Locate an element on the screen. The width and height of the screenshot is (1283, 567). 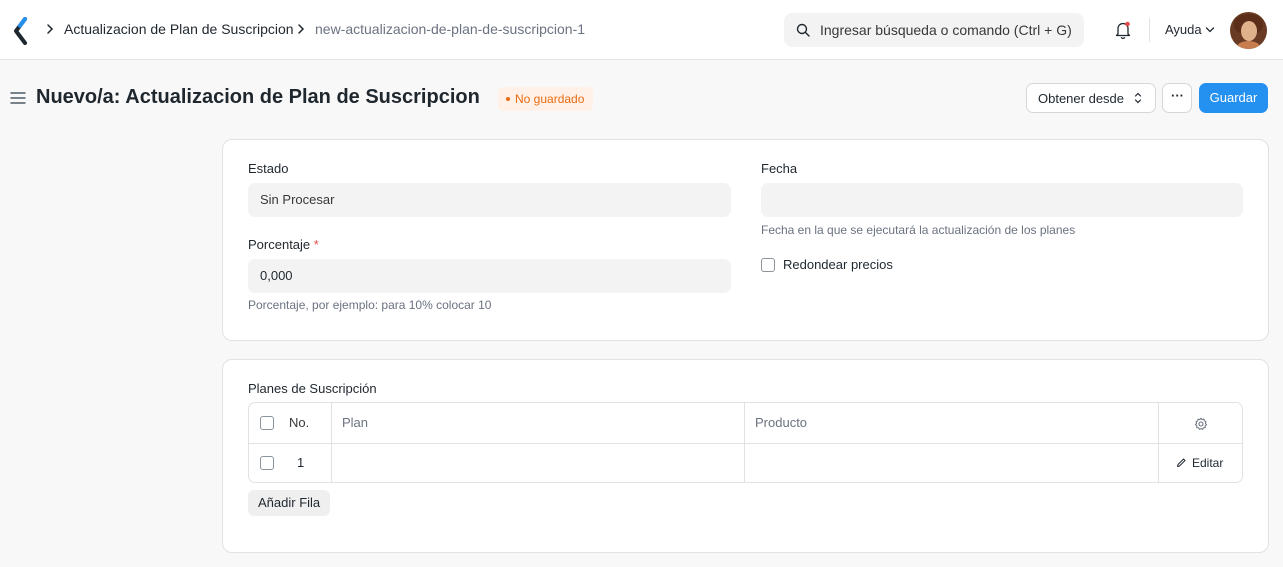
plans-table-label: Planes de Suscripción is located at coordinates (312, 388).